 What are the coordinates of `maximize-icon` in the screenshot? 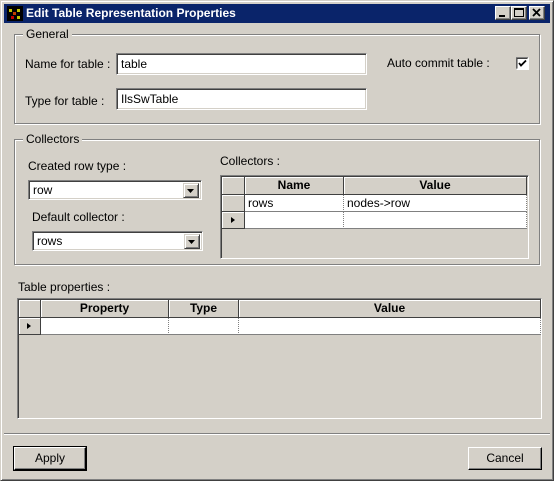 It's located at (519, 12).